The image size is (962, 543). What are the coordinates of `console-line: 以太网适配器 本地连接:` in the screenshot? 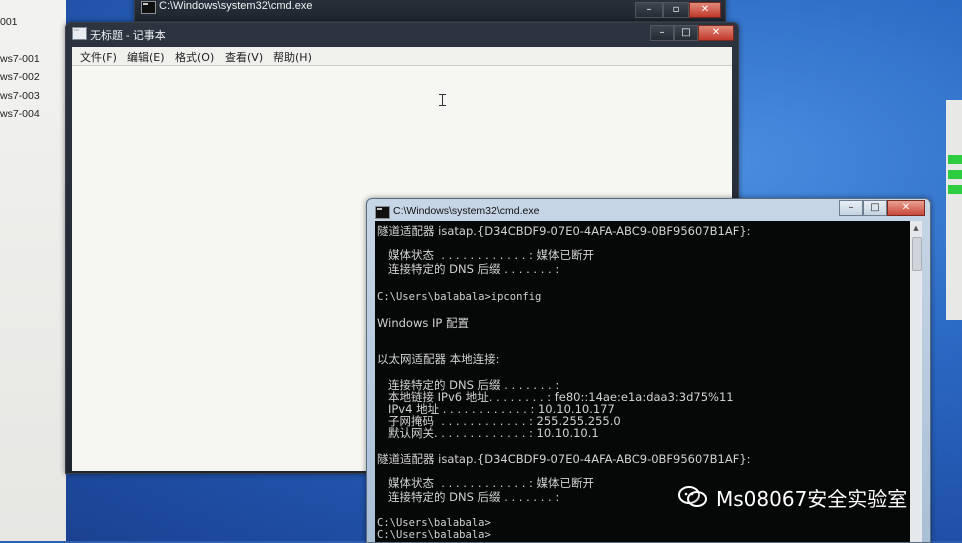 It's located at (438, 359).